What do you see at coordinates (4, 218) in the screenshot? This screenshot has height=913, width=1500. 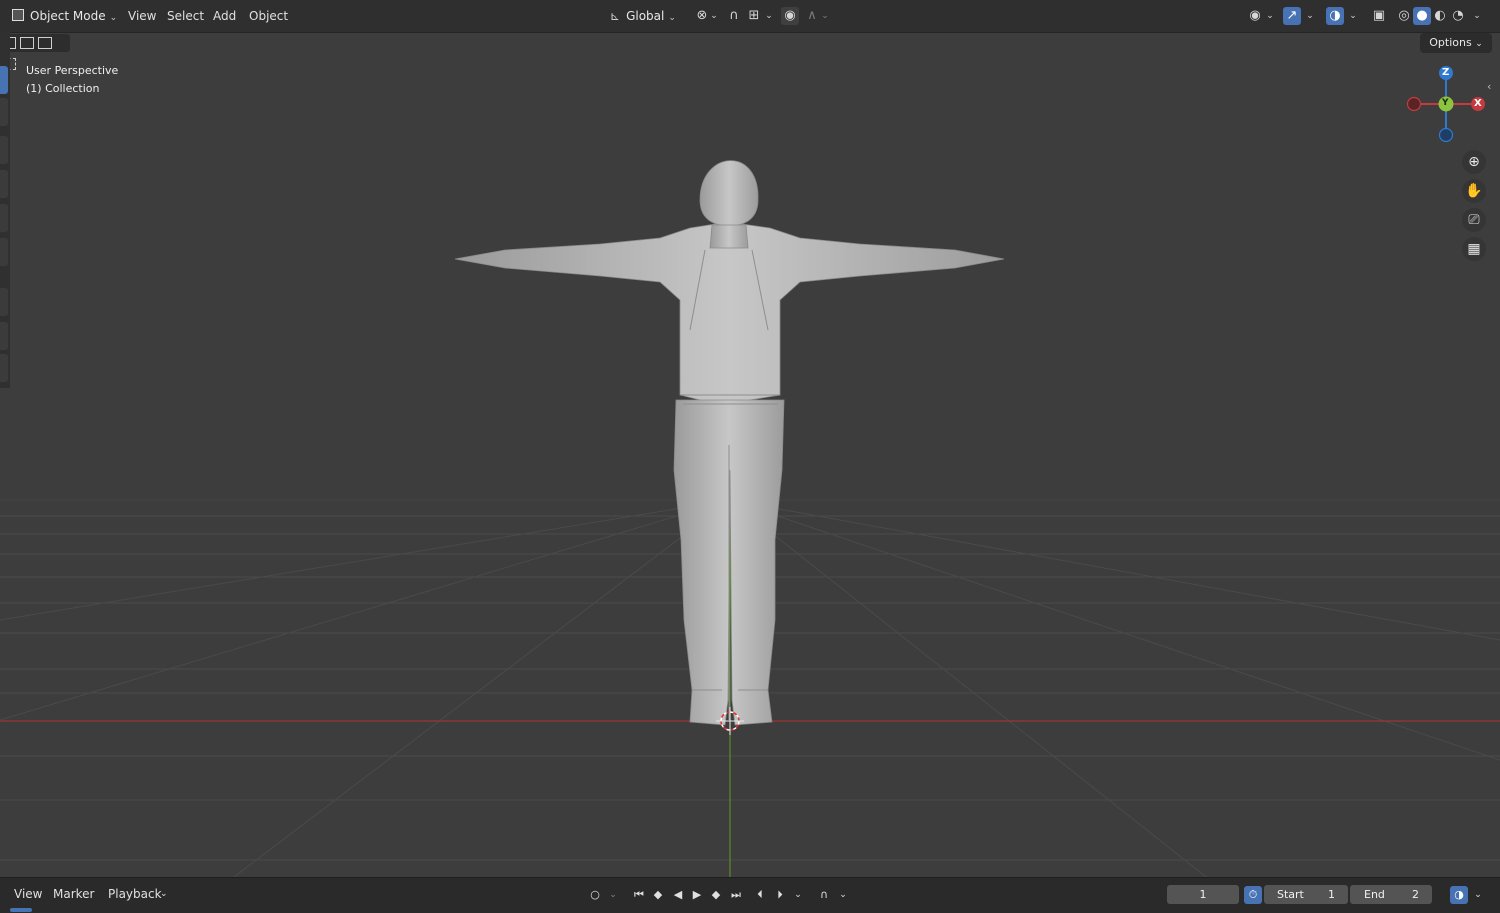 I see `tool-scale` at bounding box center [4, 218].